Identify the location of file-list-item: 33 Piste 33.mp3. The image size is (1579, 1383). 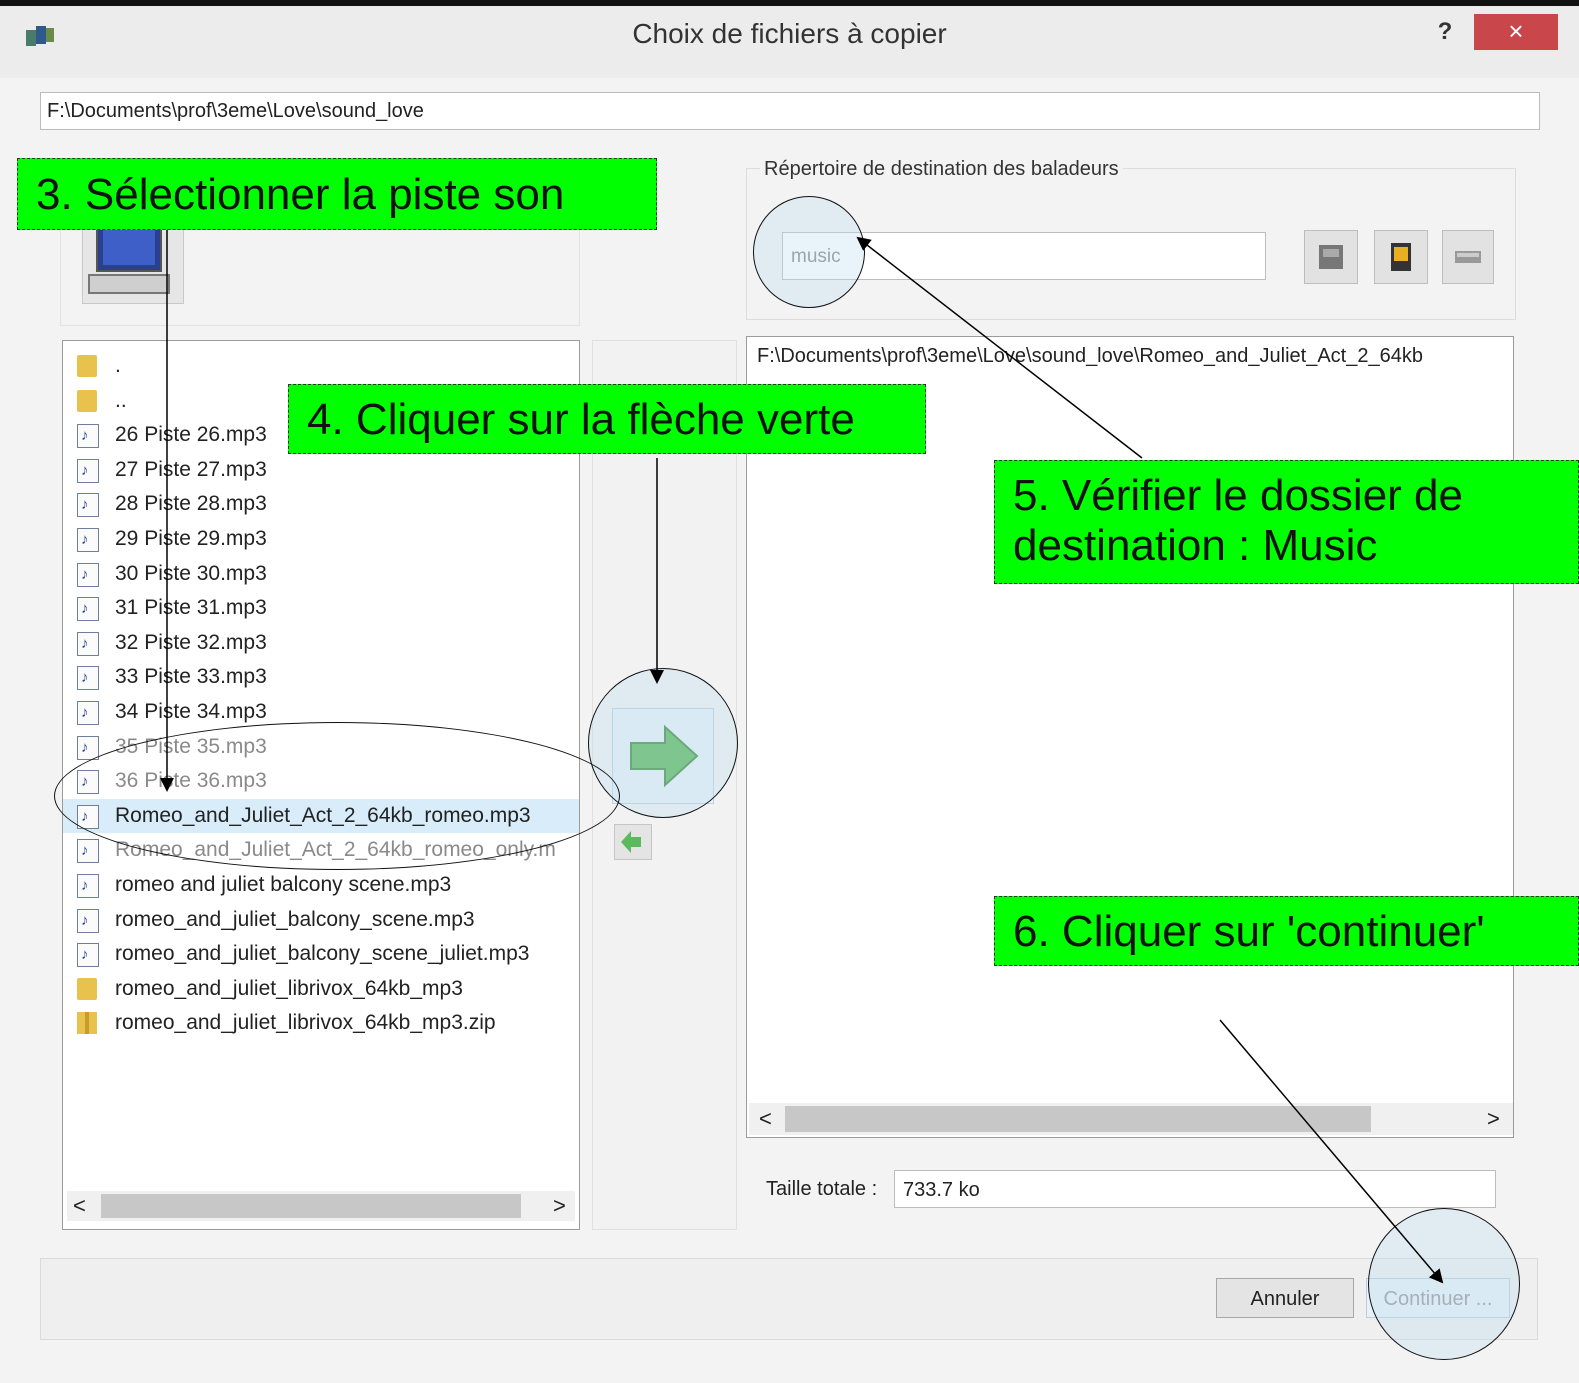
(321, 677).